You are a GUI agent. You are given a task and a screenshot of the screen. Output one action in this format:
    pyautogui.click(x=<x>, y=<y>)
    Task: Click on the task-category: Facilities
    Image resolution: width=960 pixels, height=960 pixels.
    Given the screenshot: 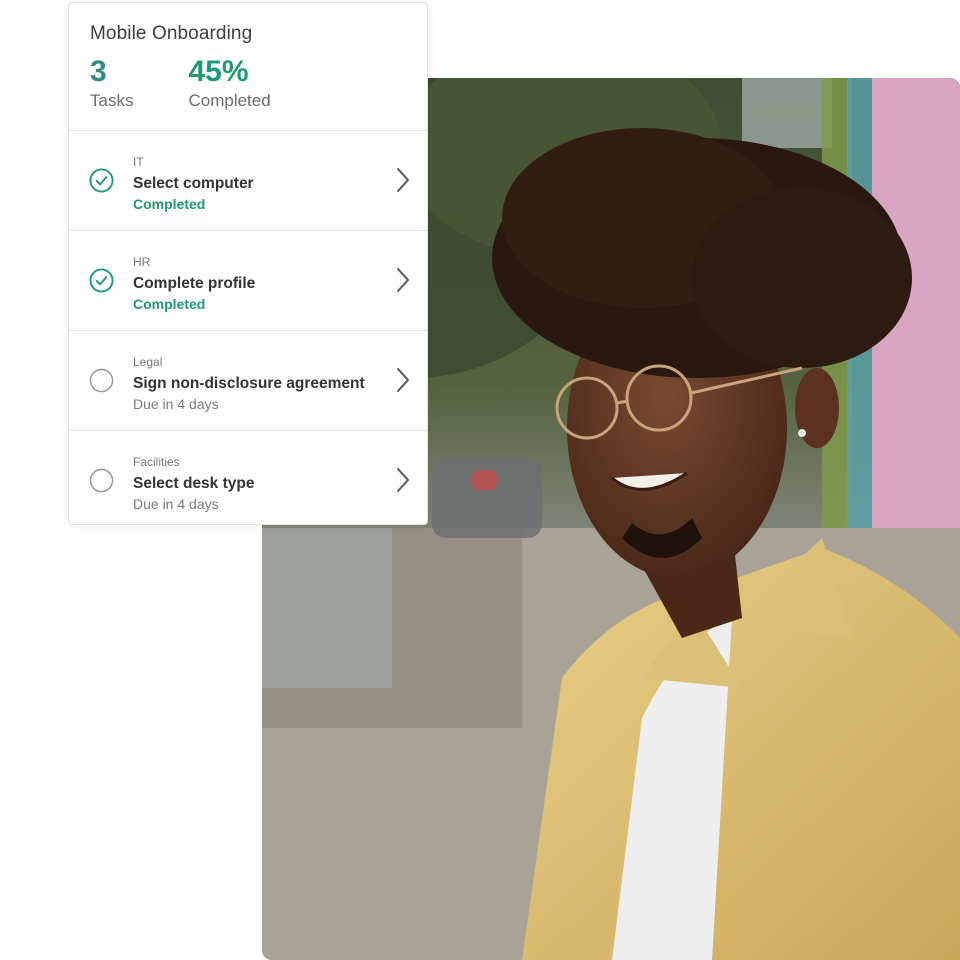 What is the action you would take?
    pyautogui.click(x=156, y=462)
    